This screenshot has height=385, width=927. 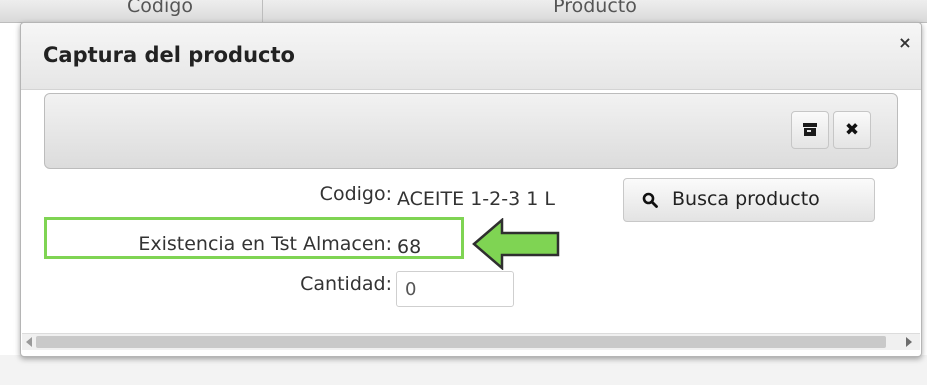 I want to click on scroll-left-arrow-icon, so click(x=29, y=342).